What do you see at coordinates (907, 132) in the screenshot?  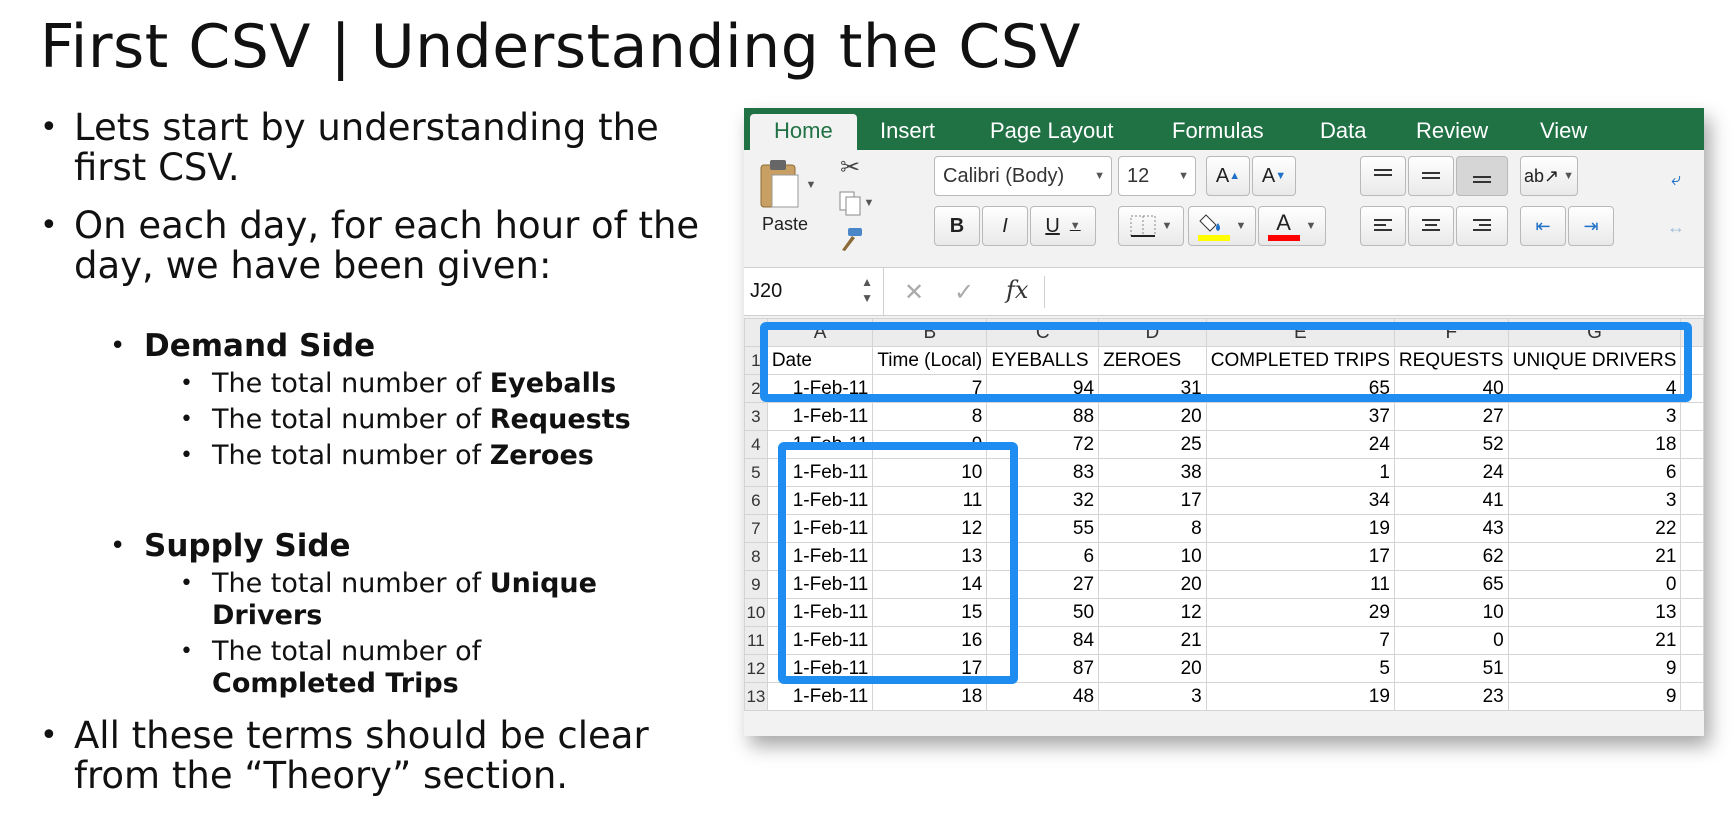 I see `tab-insert: Insert` at bounding box center [907, 132].